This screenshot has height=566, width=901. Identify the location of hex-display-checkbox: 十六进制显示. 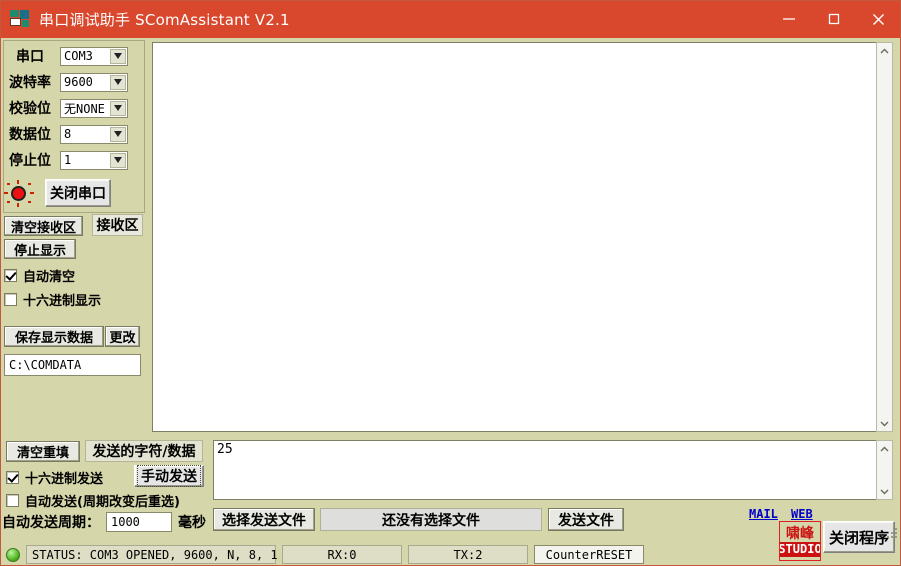
(53, 299).